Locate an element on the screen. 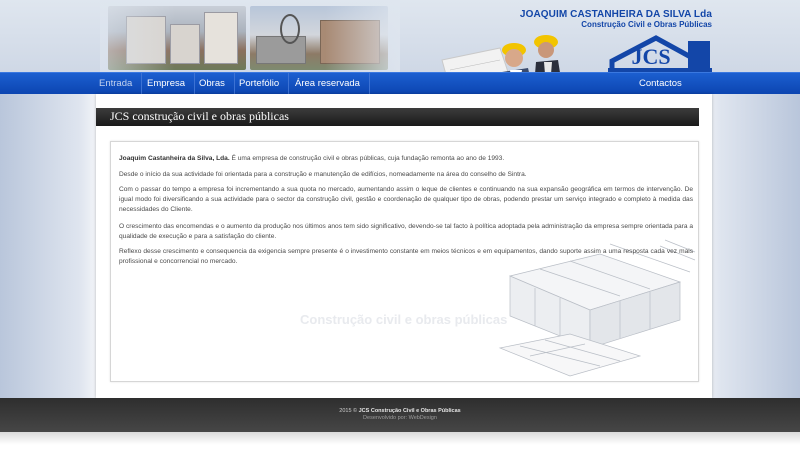 The height and width of the screenshot is (450, 800). footer-company-link: JCS Construção Civil e Obras Públicas is located at coordinates (410, 411).